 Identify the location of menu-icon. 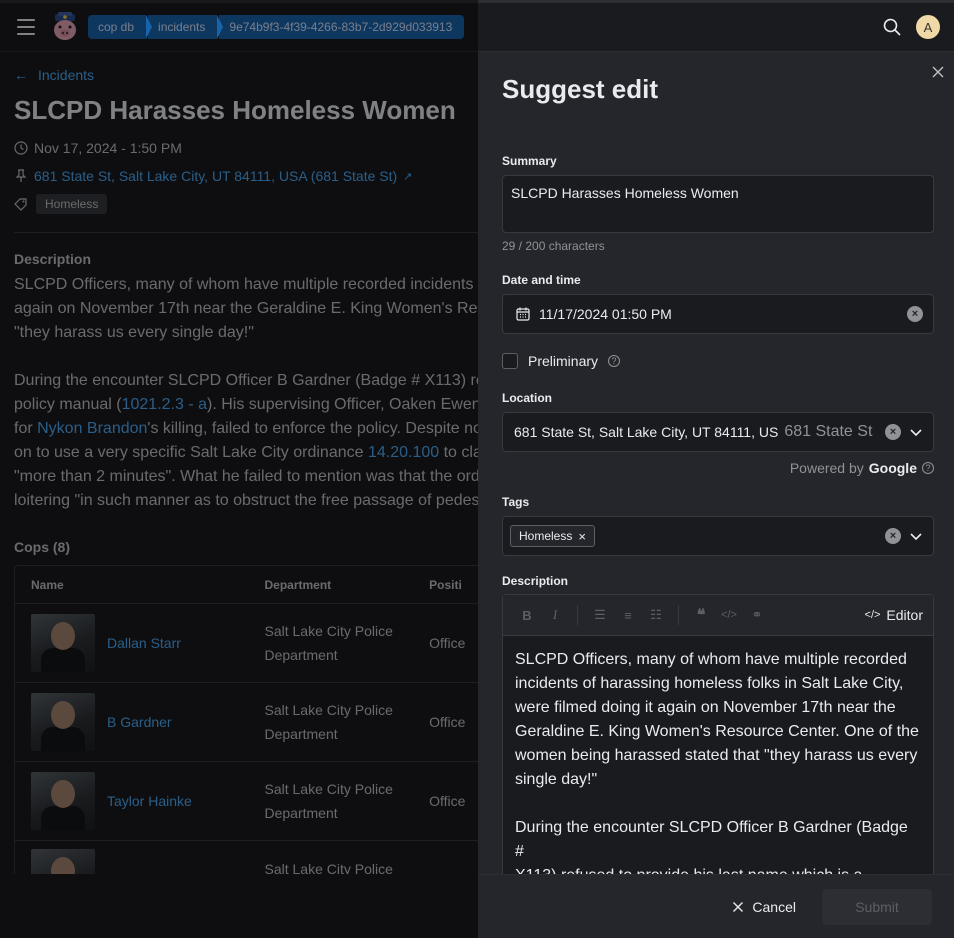
(26, 27).